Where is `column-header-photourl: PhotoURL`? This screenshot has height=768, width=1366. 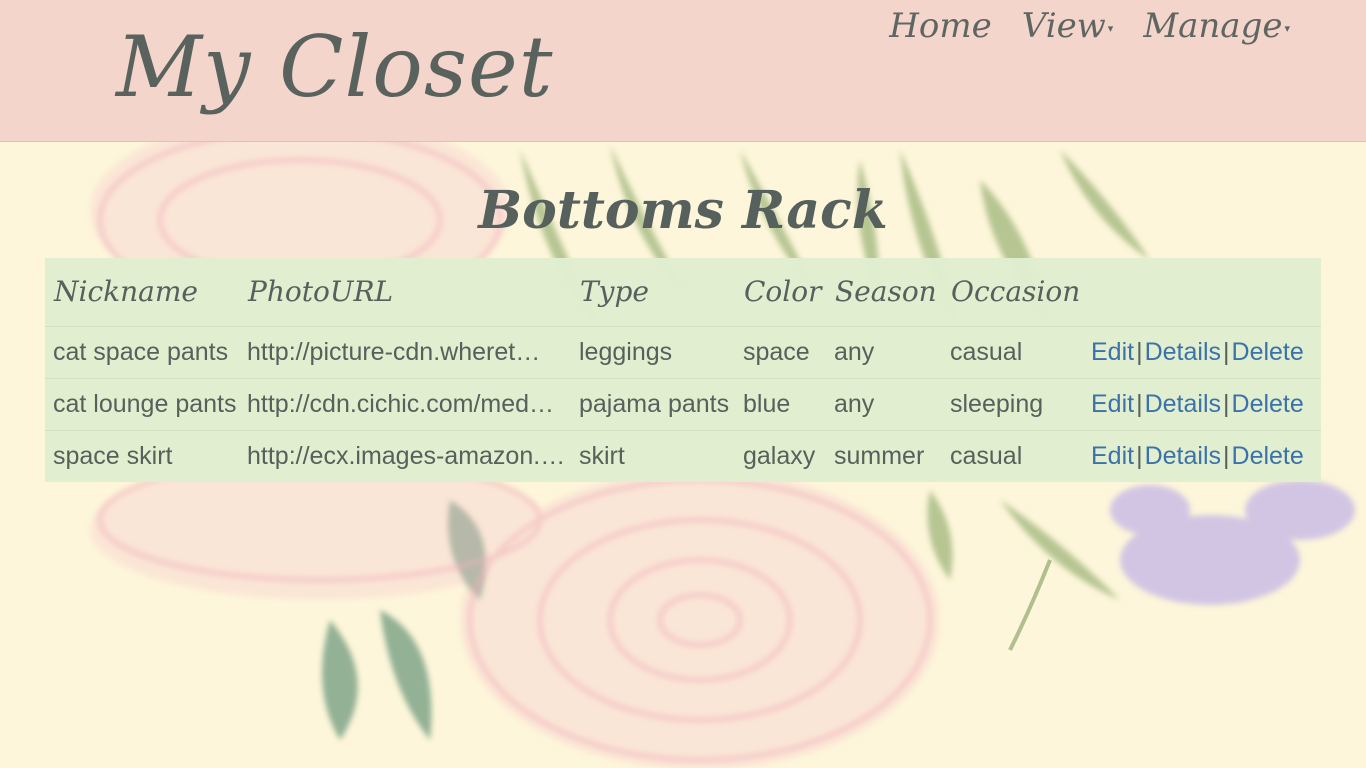 column-header-photourl: PhotoURL is located at coordinates (321, 292).